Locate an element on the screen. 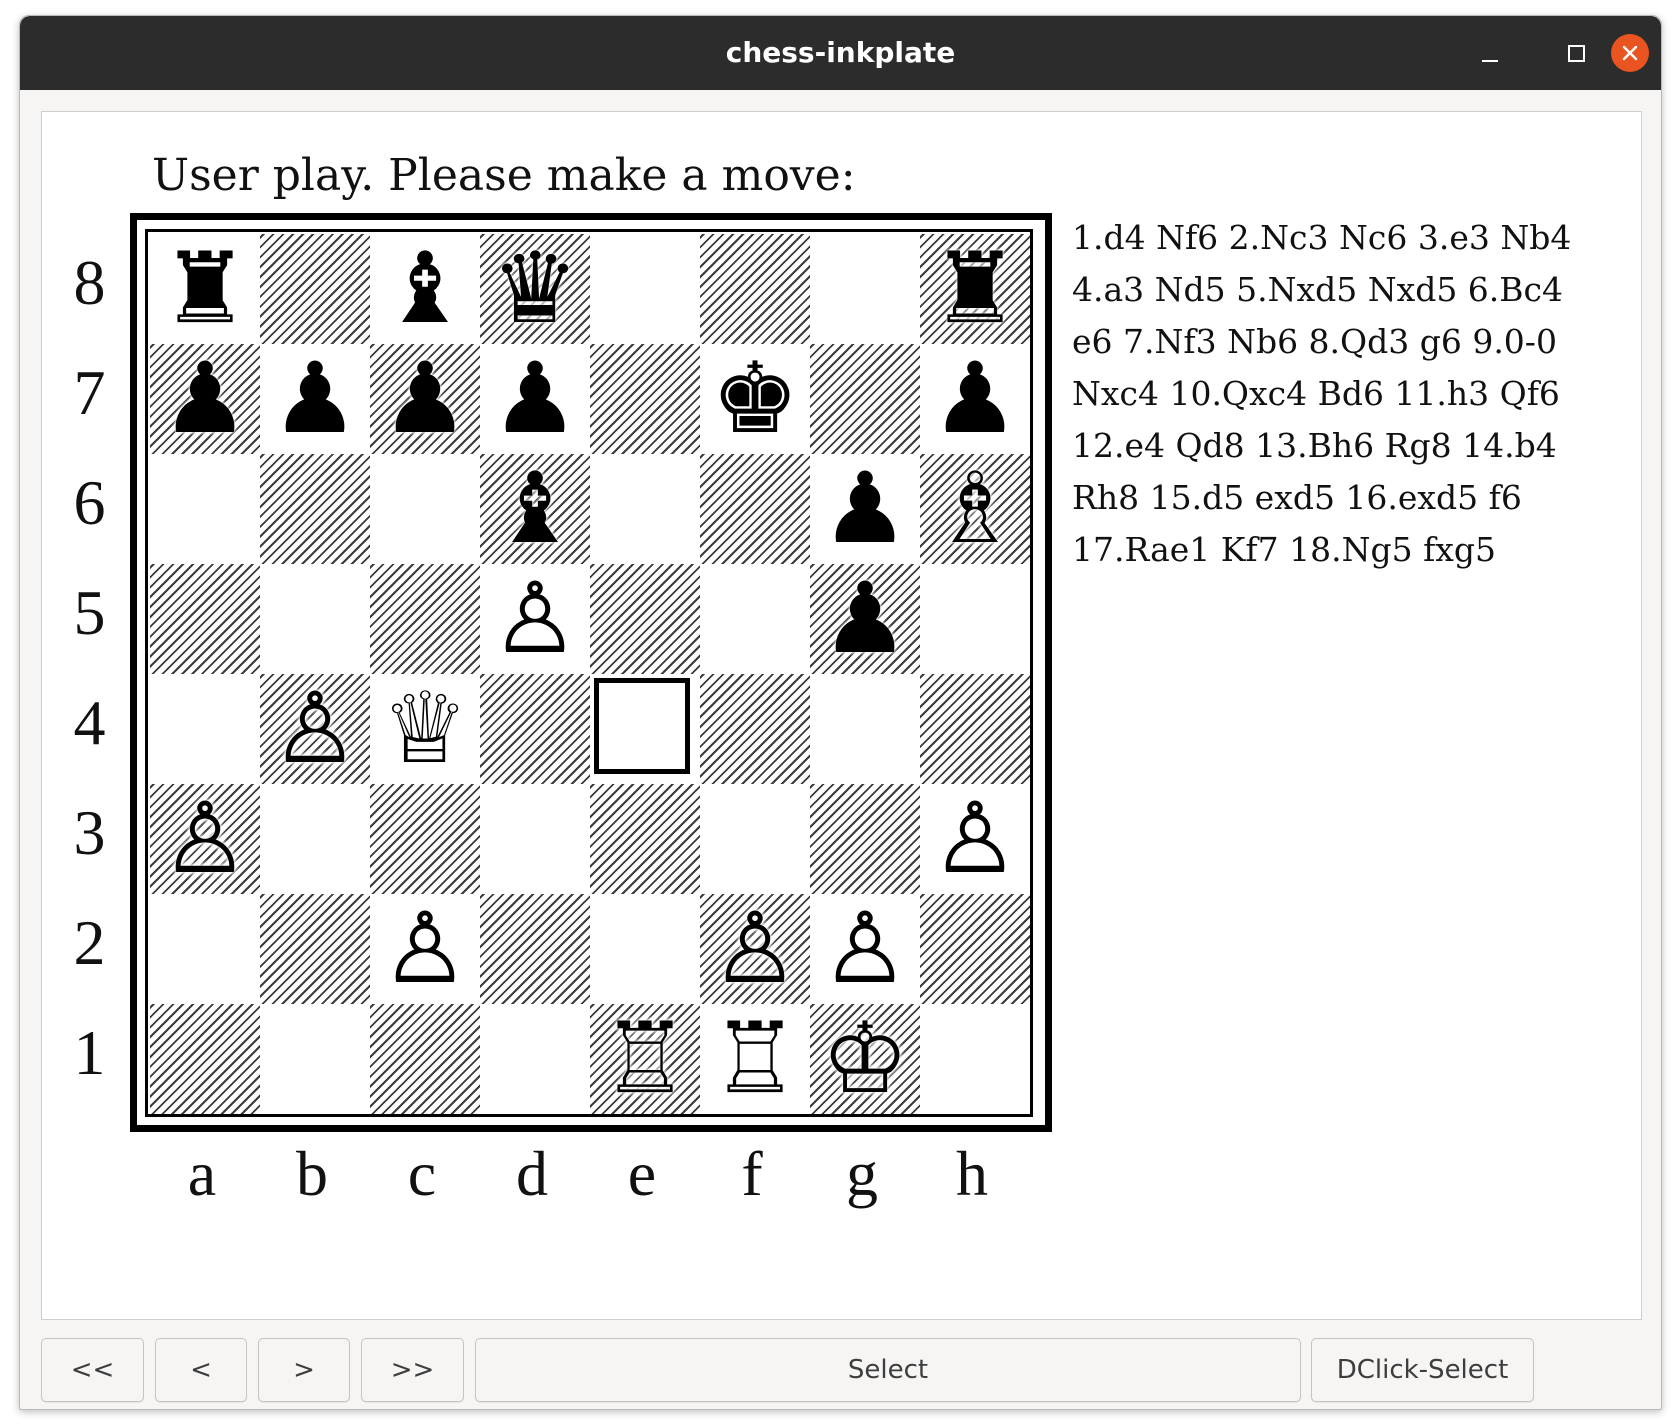 The height and width of the screenshot is (1428, 1680). square-d6: ♝ is located at coordinates (535, 509).